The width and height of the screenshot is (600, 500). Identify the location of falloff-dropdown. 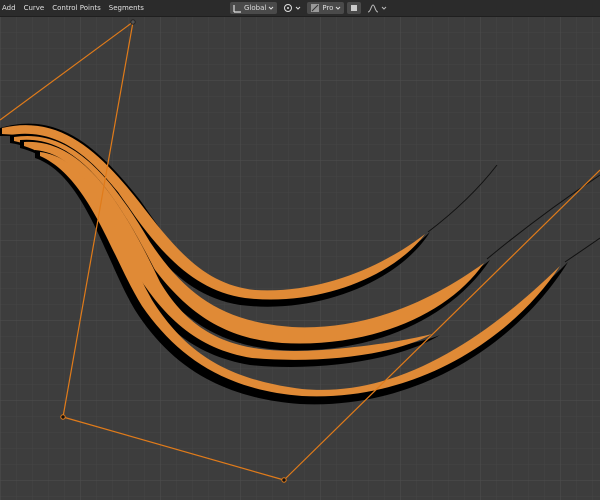
(377, 8).